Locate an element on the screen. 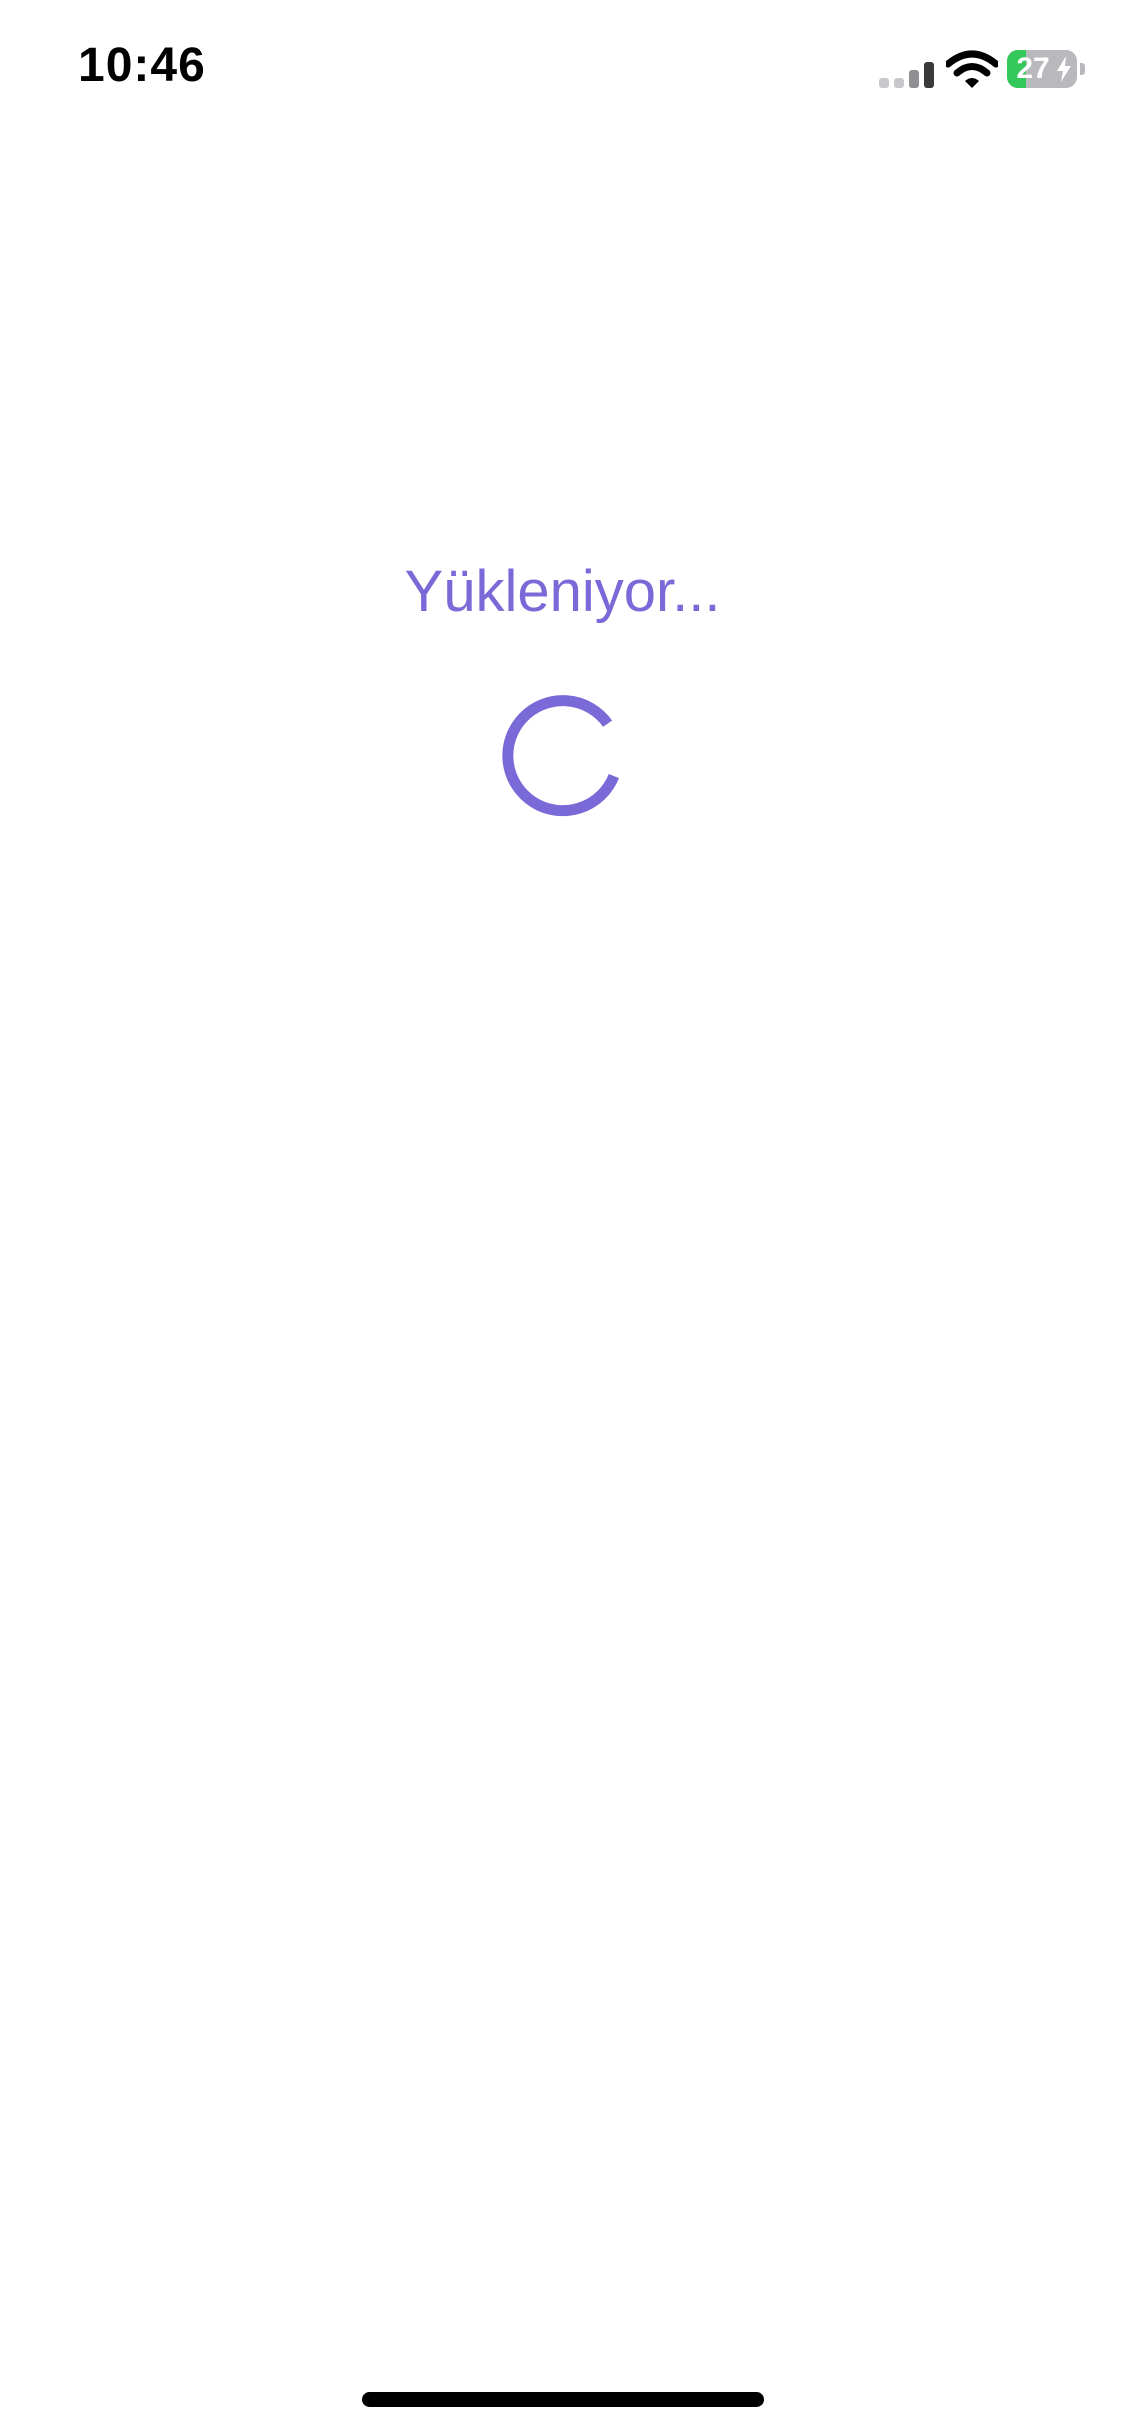 This screenshot has width=1125, height=2436. battery-body: 27 is located at coordinates (1042, 69).